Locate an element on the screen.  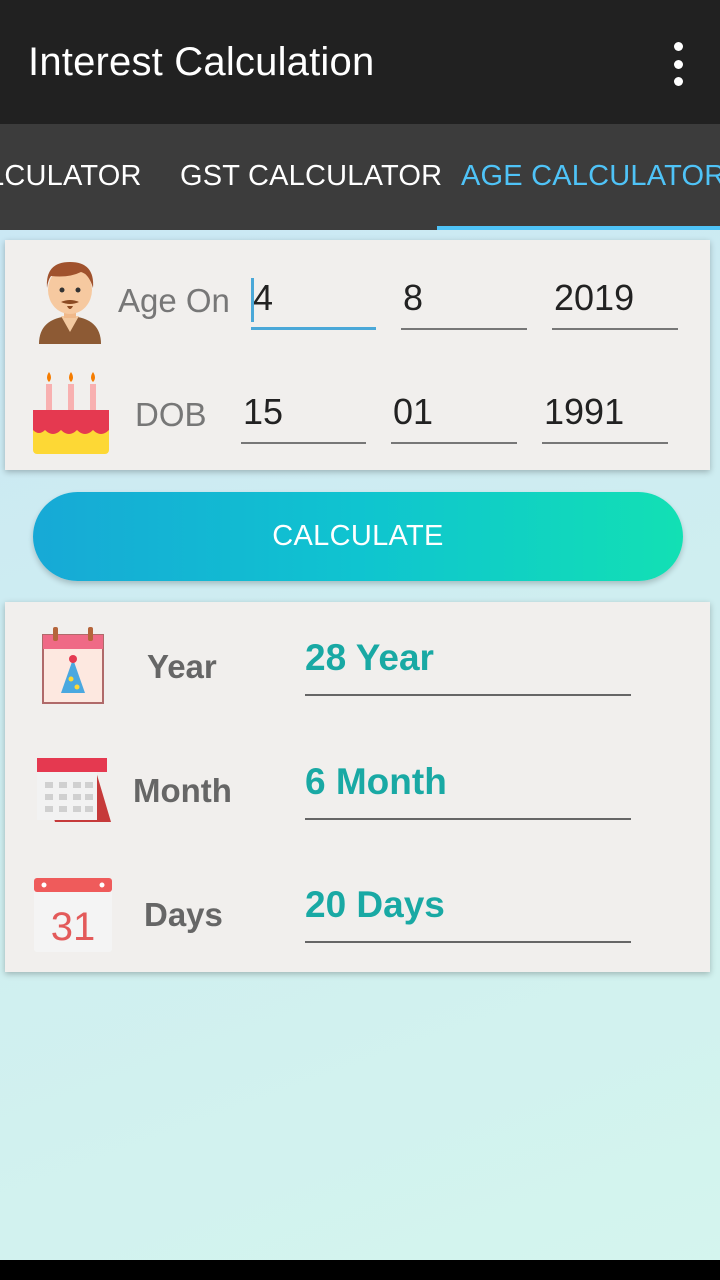
dob-day-input: 15 is located at coordinates (303, 414).